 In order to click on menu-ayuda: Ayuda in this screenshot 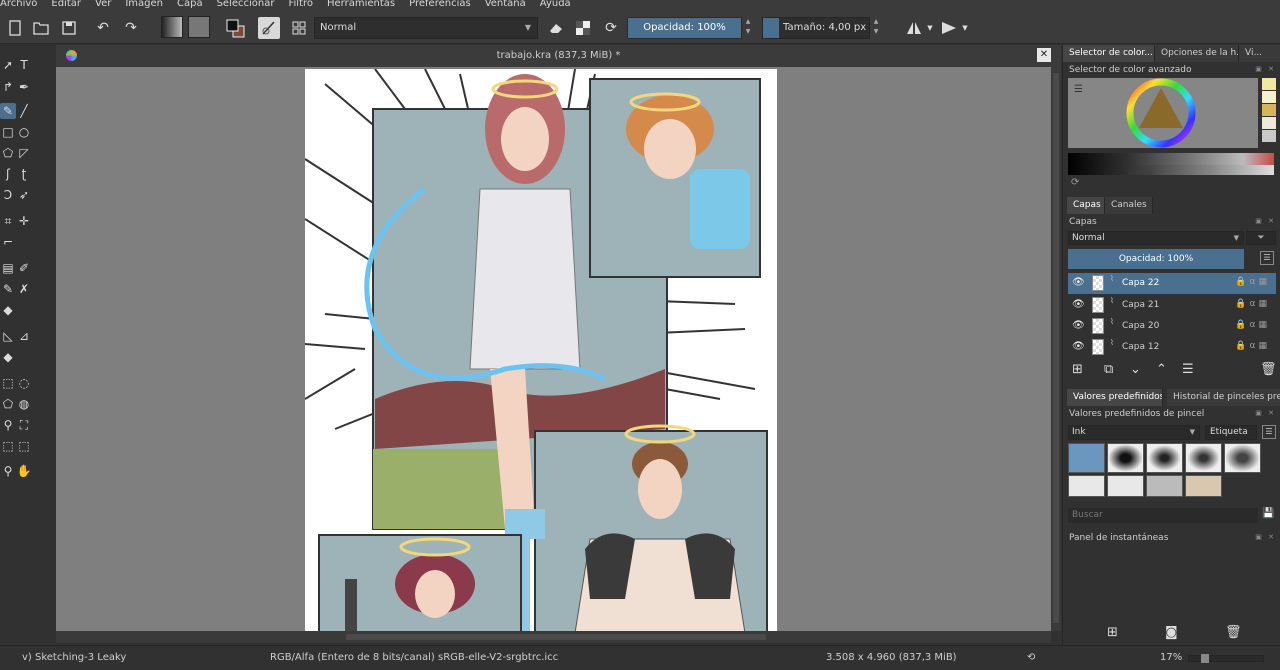, I will do `click(555, 4)`.